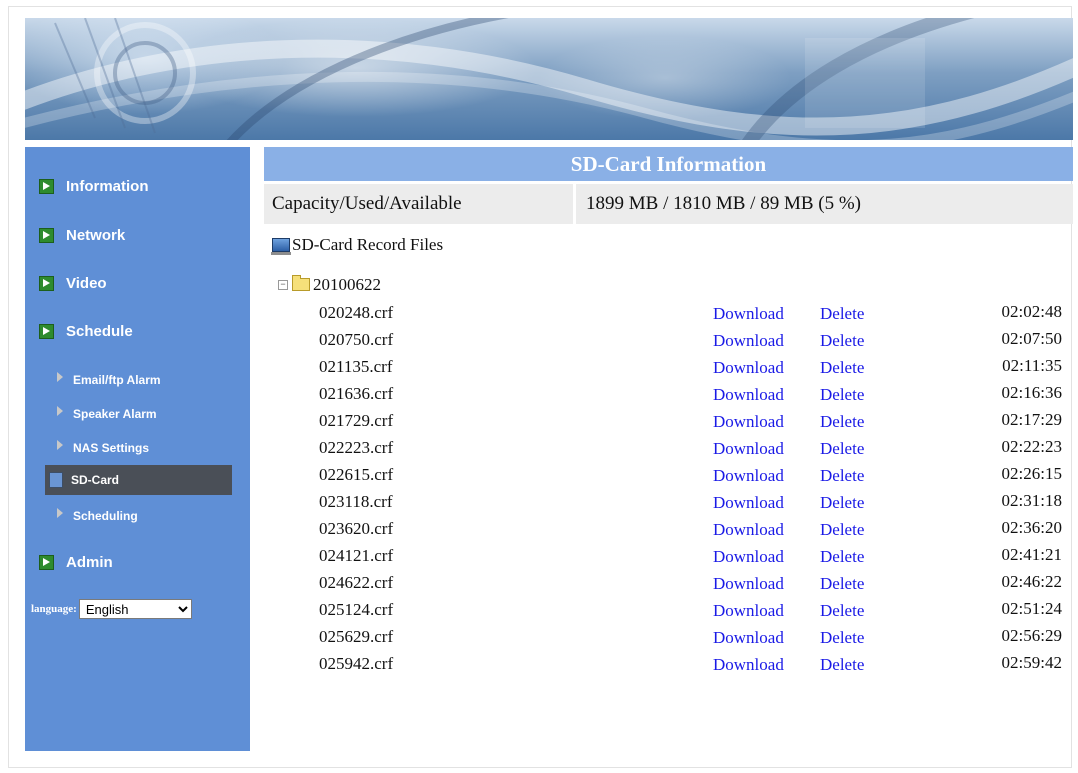 The height and width of the screenshot is (773, 1078). What do you see at coordinates (1031, 419) in the screenshot?
I see `file-time: 02:17:29` at bounding box center [1031, 419].